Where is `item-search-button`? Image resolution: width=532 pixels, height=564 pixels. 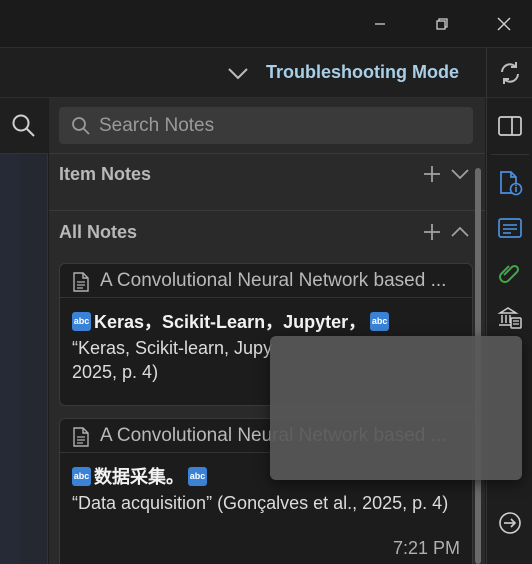
item-search-button is located at coordinates (24, 126).